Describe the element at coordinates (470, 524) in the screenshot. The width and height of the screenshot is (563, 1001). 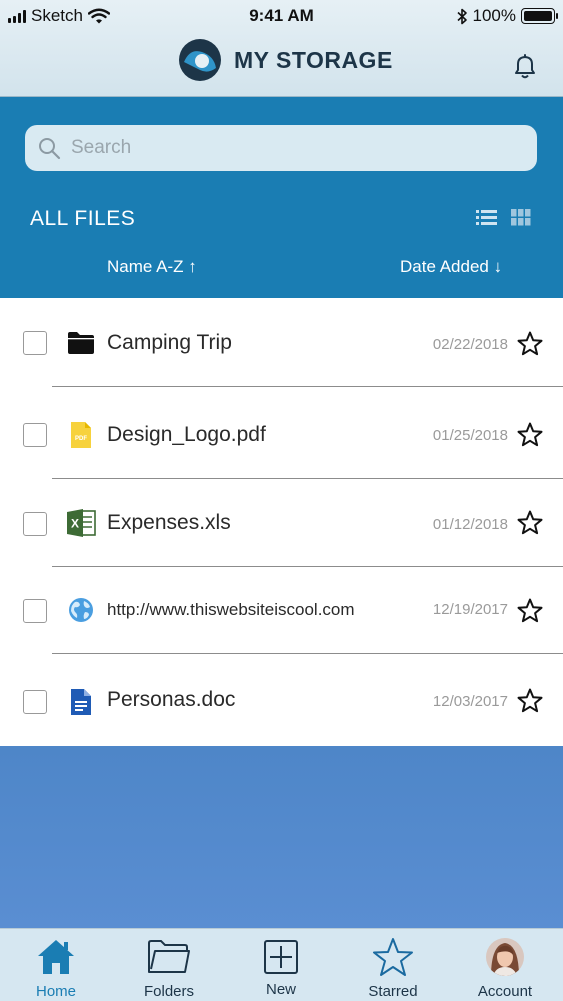
I see `file-date: 01/12/2018` at that location.